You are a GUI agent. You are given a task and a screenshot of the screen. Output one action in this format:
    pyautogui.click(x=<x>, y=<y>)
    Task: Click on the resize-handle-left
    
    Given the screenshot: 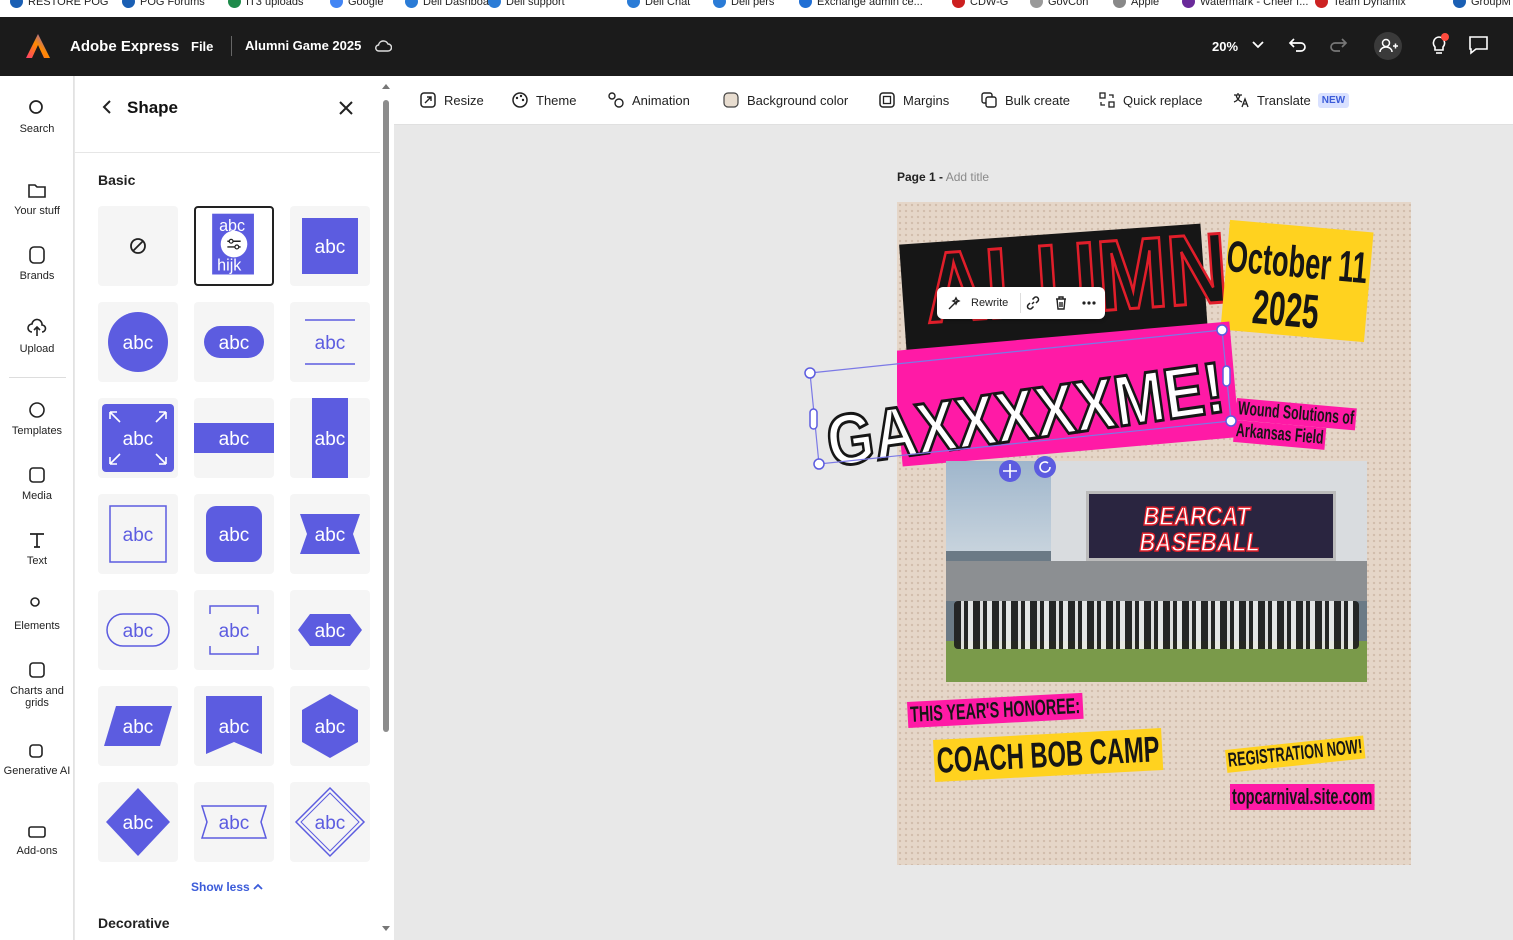 What is the action you would take?
    pyautogui.click(x=813, y=419)
    